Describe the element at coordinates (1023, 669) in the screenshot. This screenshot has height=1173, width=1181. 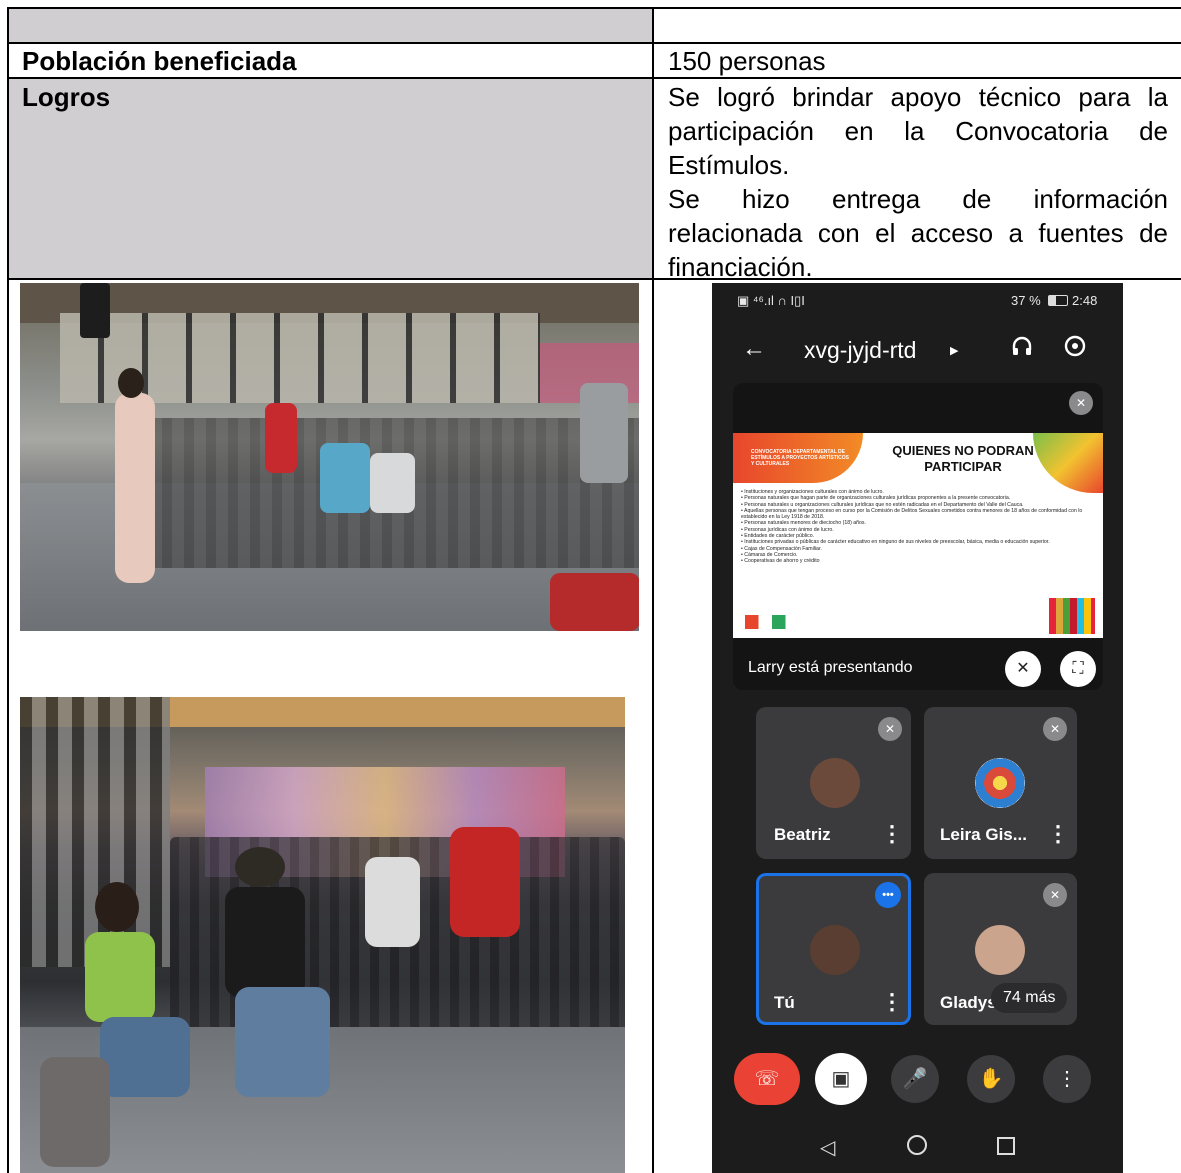
I see `unpin-icon: ✕` at that location.